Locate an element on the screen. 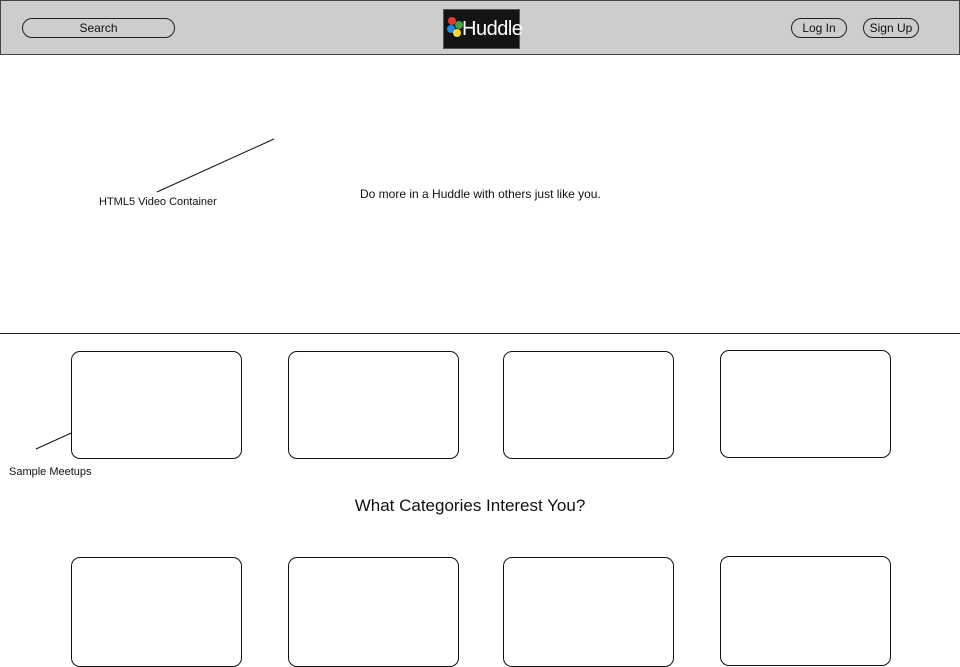 Image resolution: width=960 pixels, height=667 pixels. signup-label: Sign Up is located at coordinates (891, 28).